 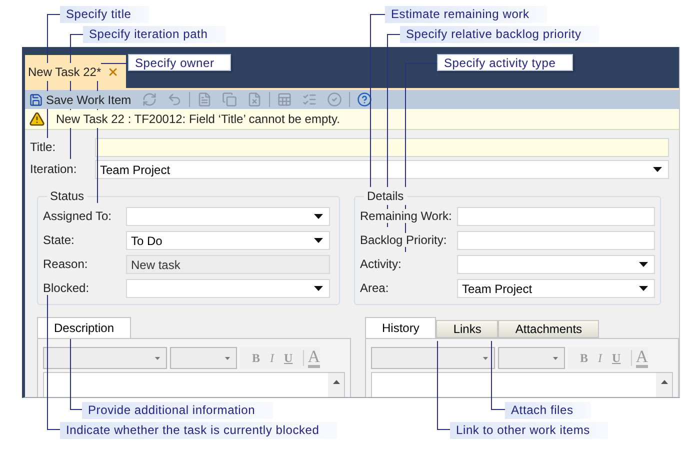 I want to click on callout-label: Specify relative backlog priority, so click(x=500, y=34).